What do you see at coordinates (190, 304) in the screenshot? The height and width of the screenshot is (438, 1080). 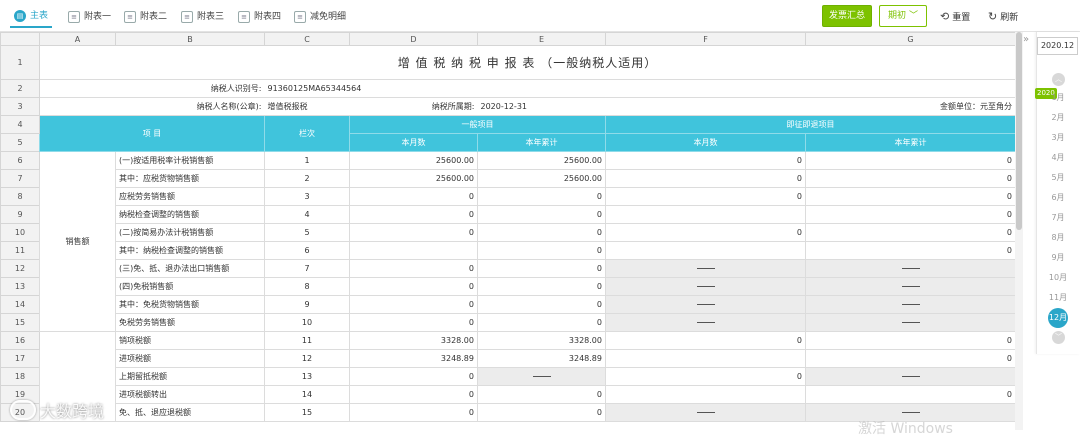 I see `item-cell: 其中：免税货物销售额` at bounding box center [190, 304].